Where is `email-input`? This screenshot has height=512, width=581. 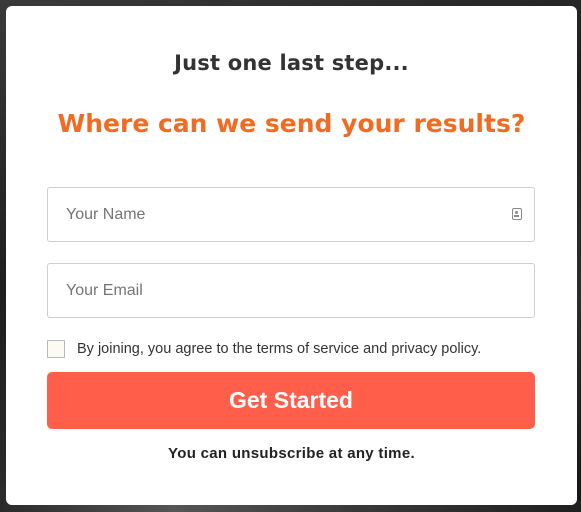
email-input is located at coordinates (291, 290).